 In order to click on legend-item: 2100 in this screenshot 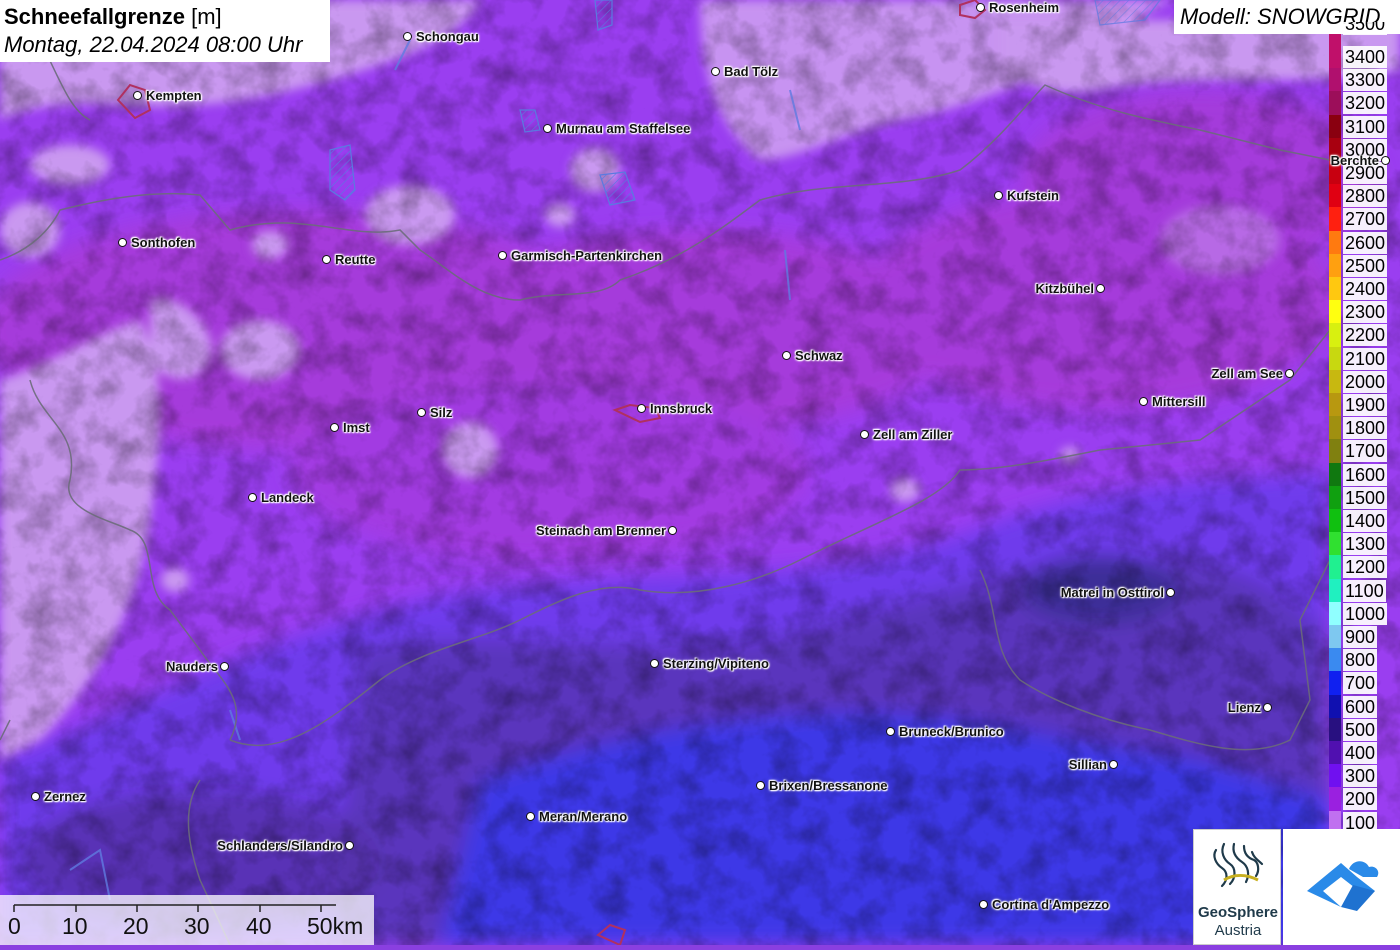, I will do `click(1364, 358)`.